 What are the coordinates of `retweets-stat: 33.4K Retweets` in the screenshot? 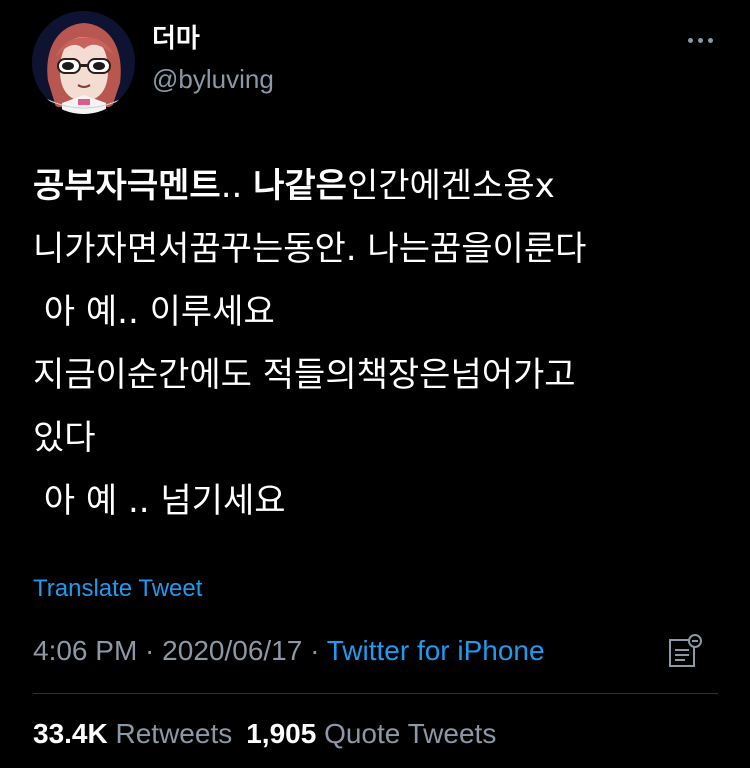 It's located at (132, 733).